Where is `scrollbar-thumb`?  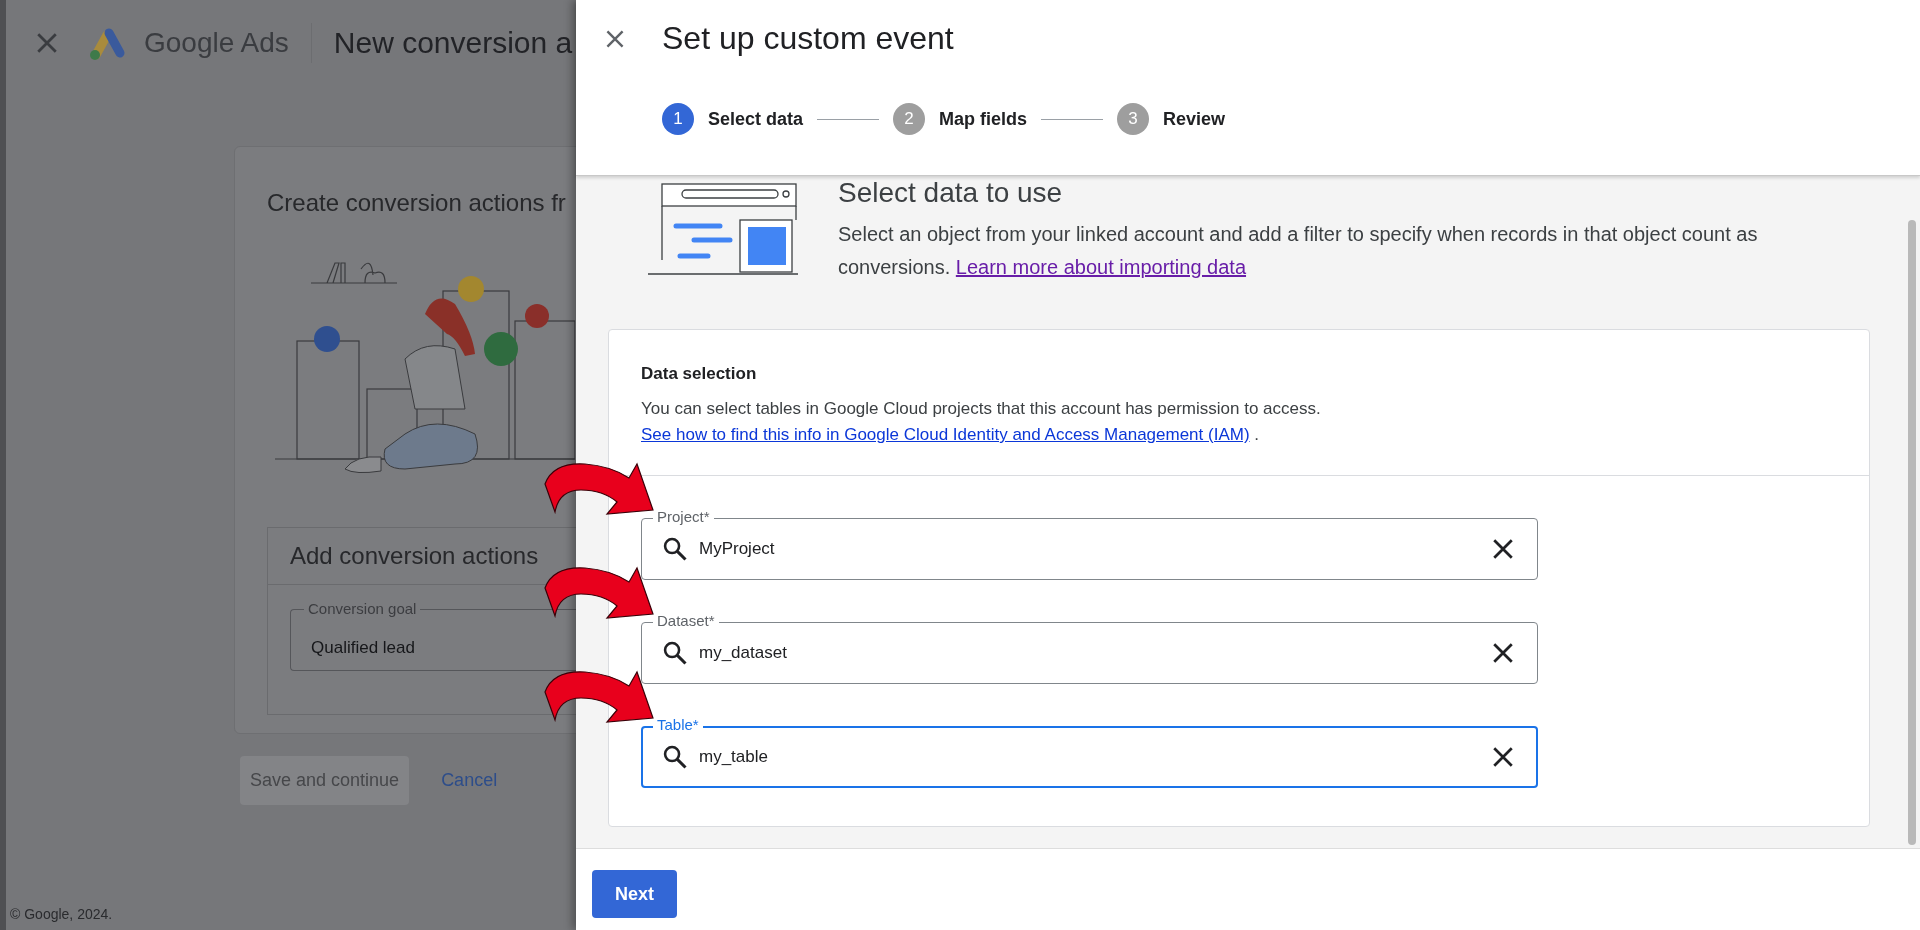
scrollbar-thumb is located at coordinates (1912, 532).